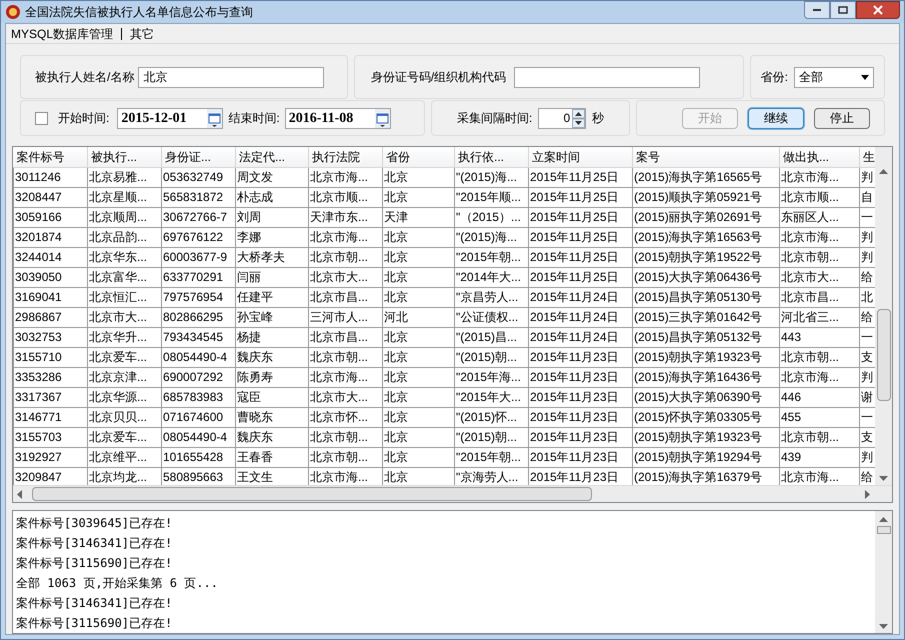 This screenshot has width=905, height=640. I want to click on table-cell: 寇臣, so click(272, 397).